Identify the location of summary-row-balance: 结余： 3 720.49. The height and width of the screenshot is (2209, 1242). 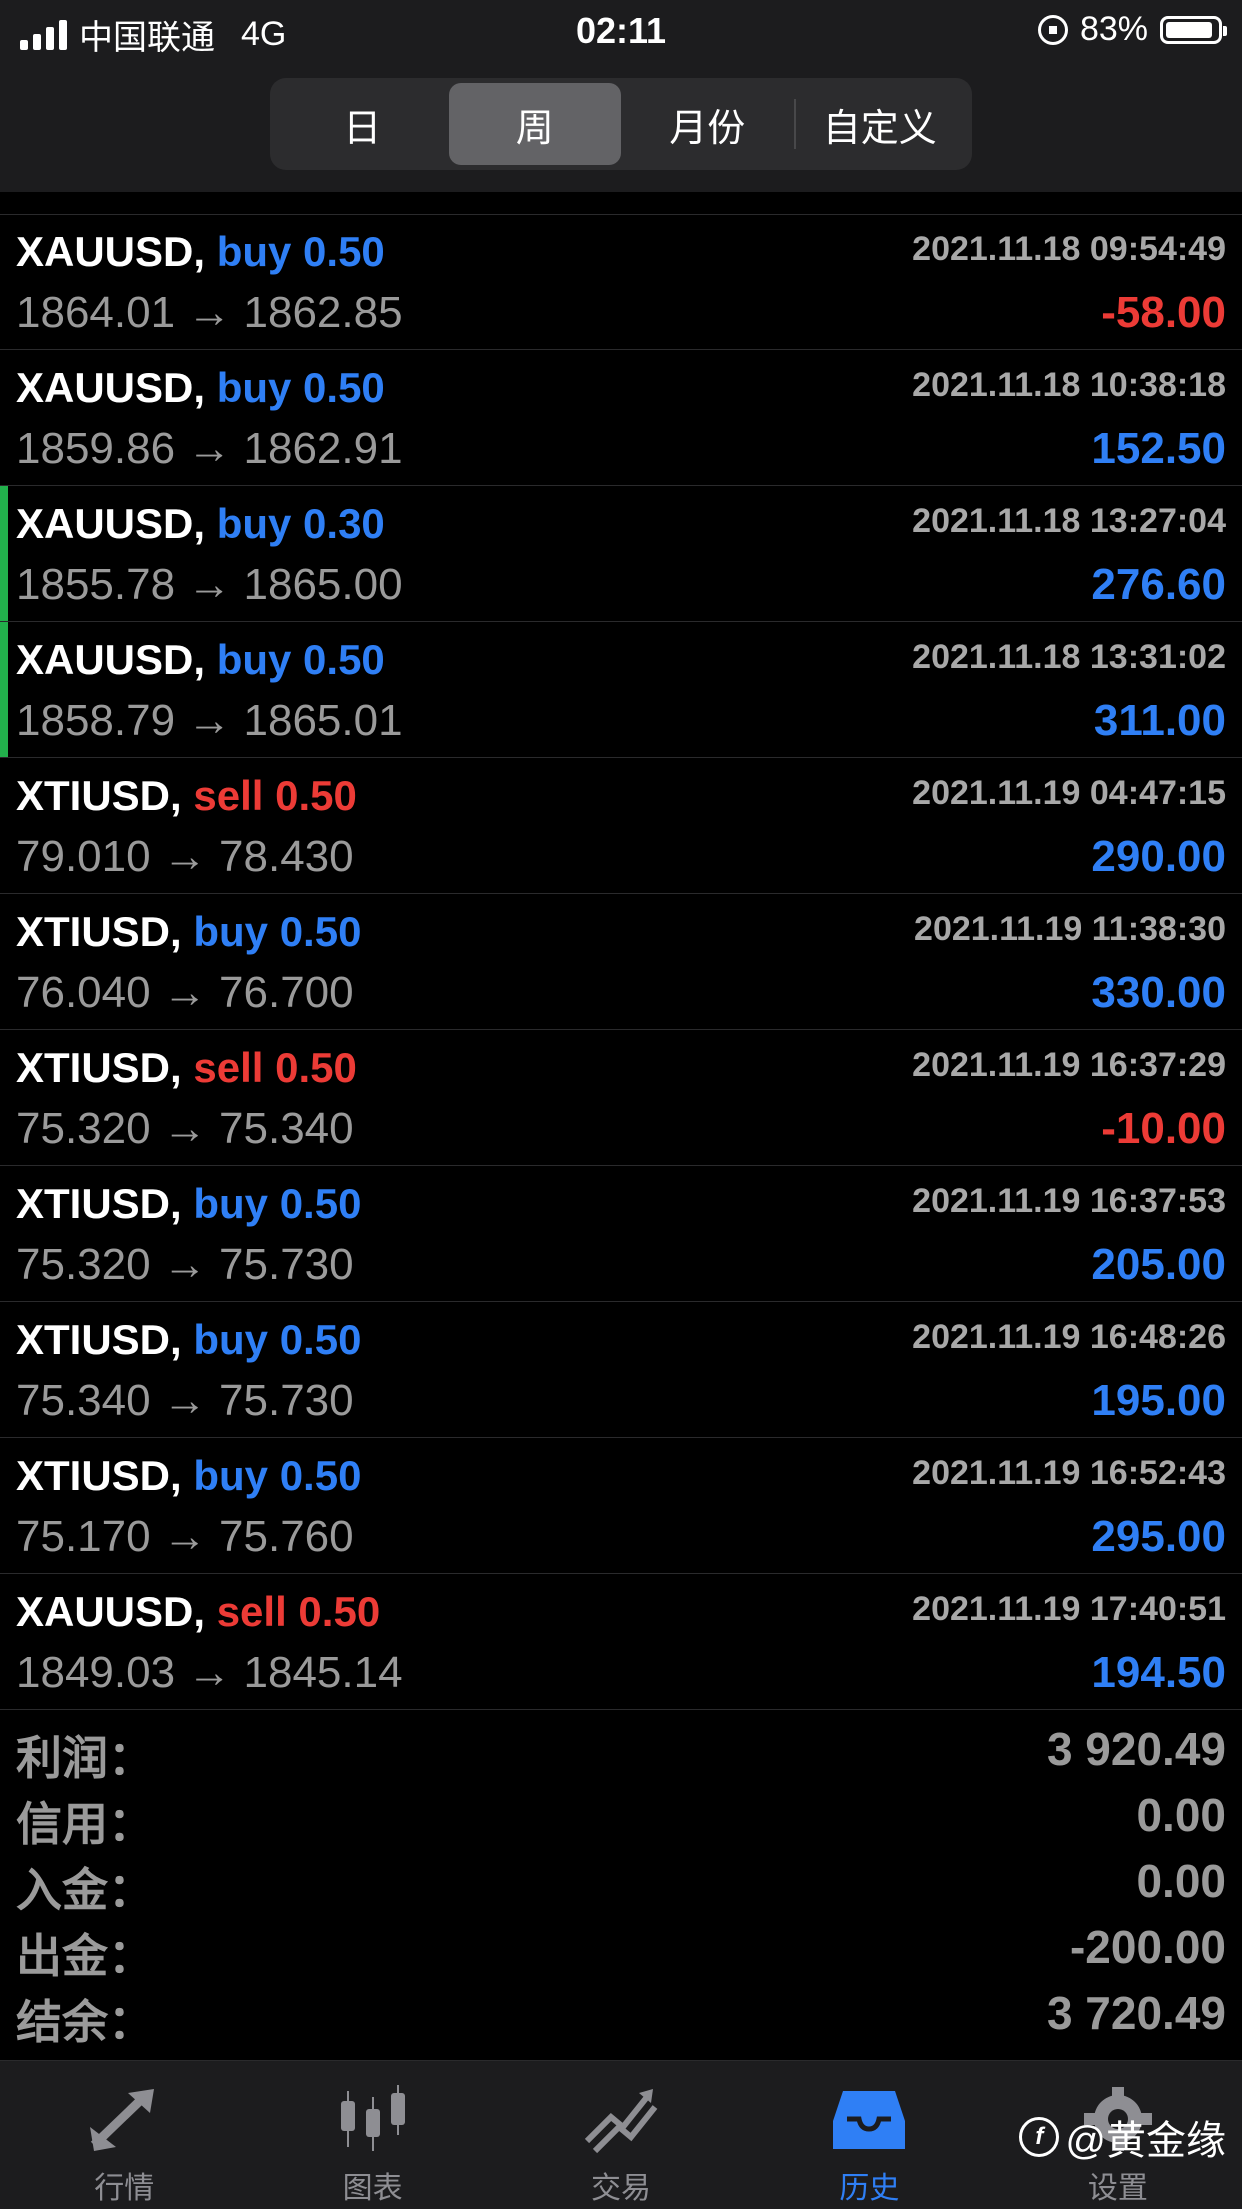
(621, 2014).